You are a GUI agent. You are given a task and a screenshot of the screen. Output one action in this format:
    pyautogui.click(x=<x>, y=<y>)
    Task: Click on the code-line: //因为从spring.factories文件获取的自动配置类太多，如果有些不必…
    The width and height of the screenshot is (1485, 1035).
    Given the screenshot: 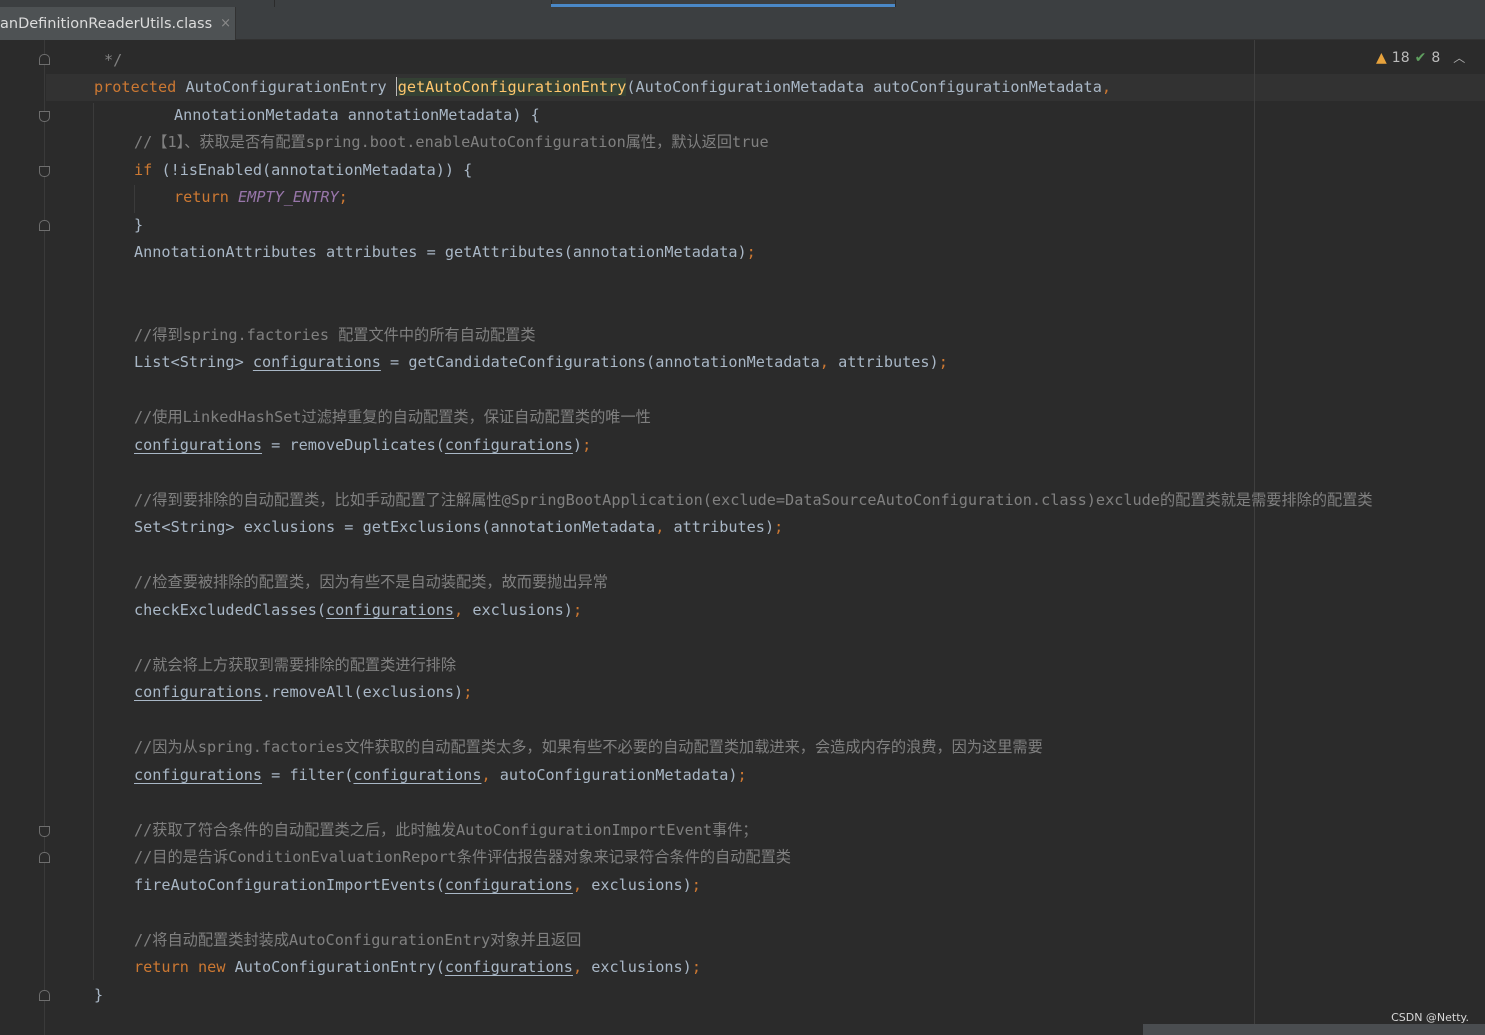 What is the action you would take?
    pyautogui.click(x=588, y=747)
    